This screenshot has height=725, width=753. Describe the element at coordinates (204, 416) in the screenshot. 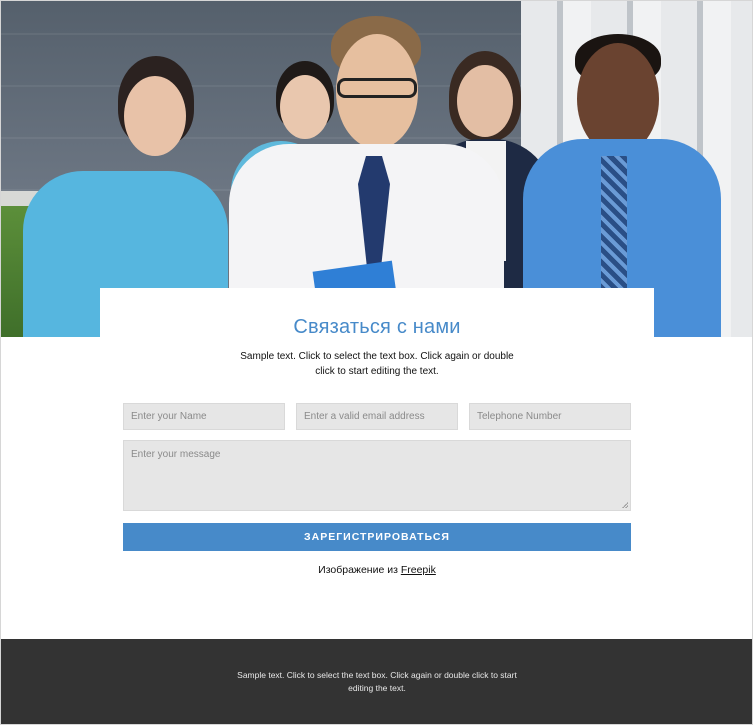

I see `name-input: Enter your Name` at that location.